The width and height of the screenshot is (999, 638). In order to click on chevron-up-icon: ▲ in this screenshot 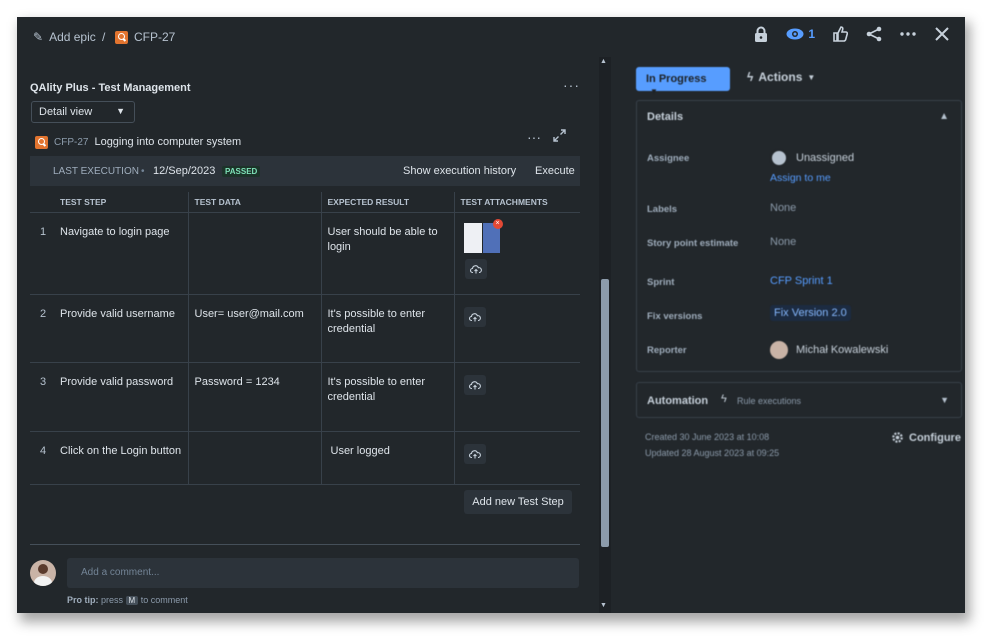, I will do `click(944, 116)`.